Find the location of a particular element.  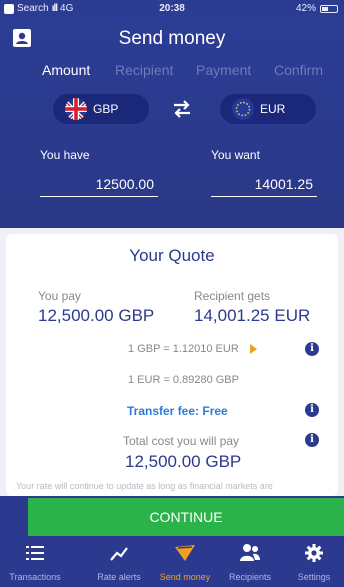

total-info-icon: i is located at coordinates (312, 440).